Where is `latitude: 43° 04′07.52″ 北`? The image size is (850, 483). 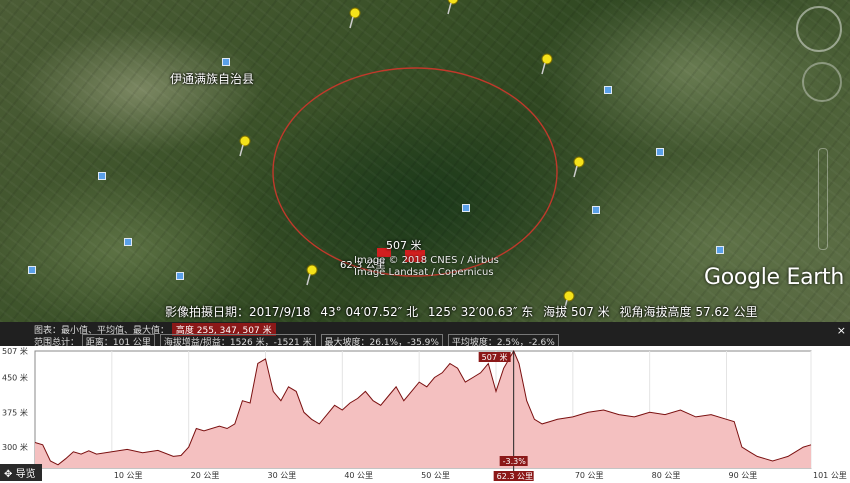
latitude: 43° 04′07.52″ 北 is located at coordinates (369, 312).